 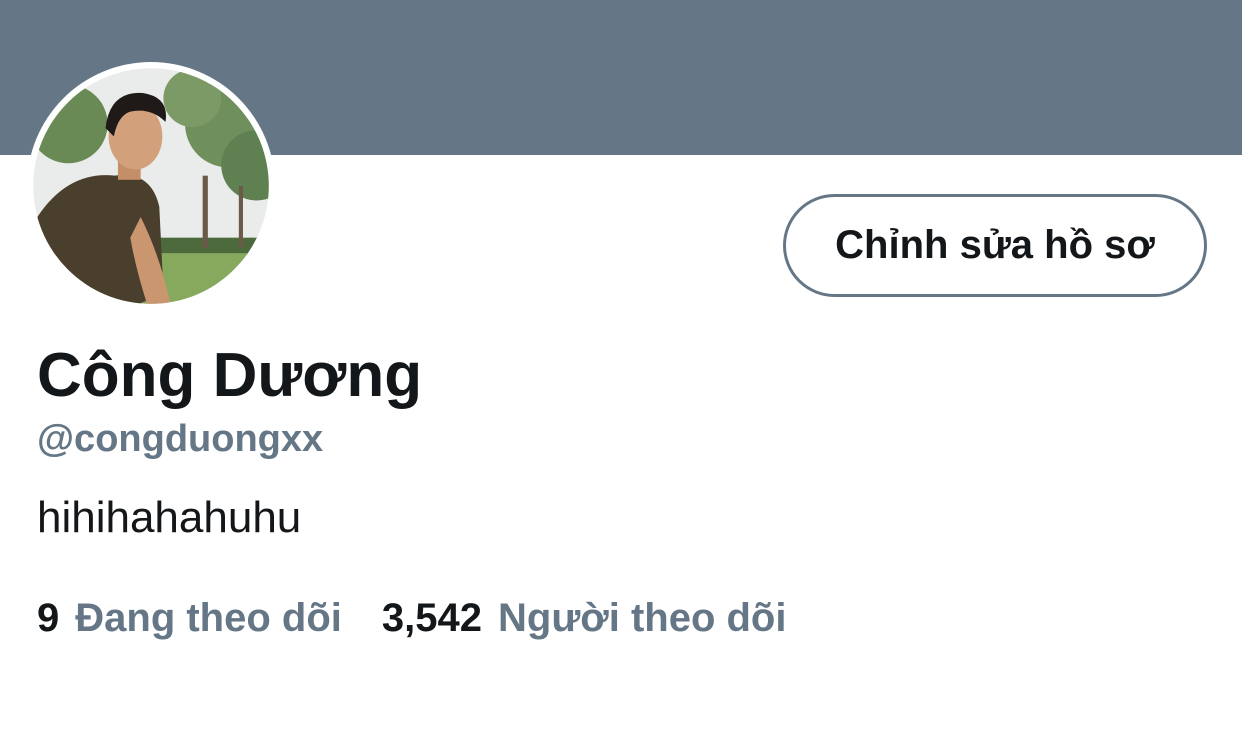 What do you see at coordinates (169, 517) in the screenshot?
I see `profile-bio: hihihahahuhu` at bounding box center [169, 517].